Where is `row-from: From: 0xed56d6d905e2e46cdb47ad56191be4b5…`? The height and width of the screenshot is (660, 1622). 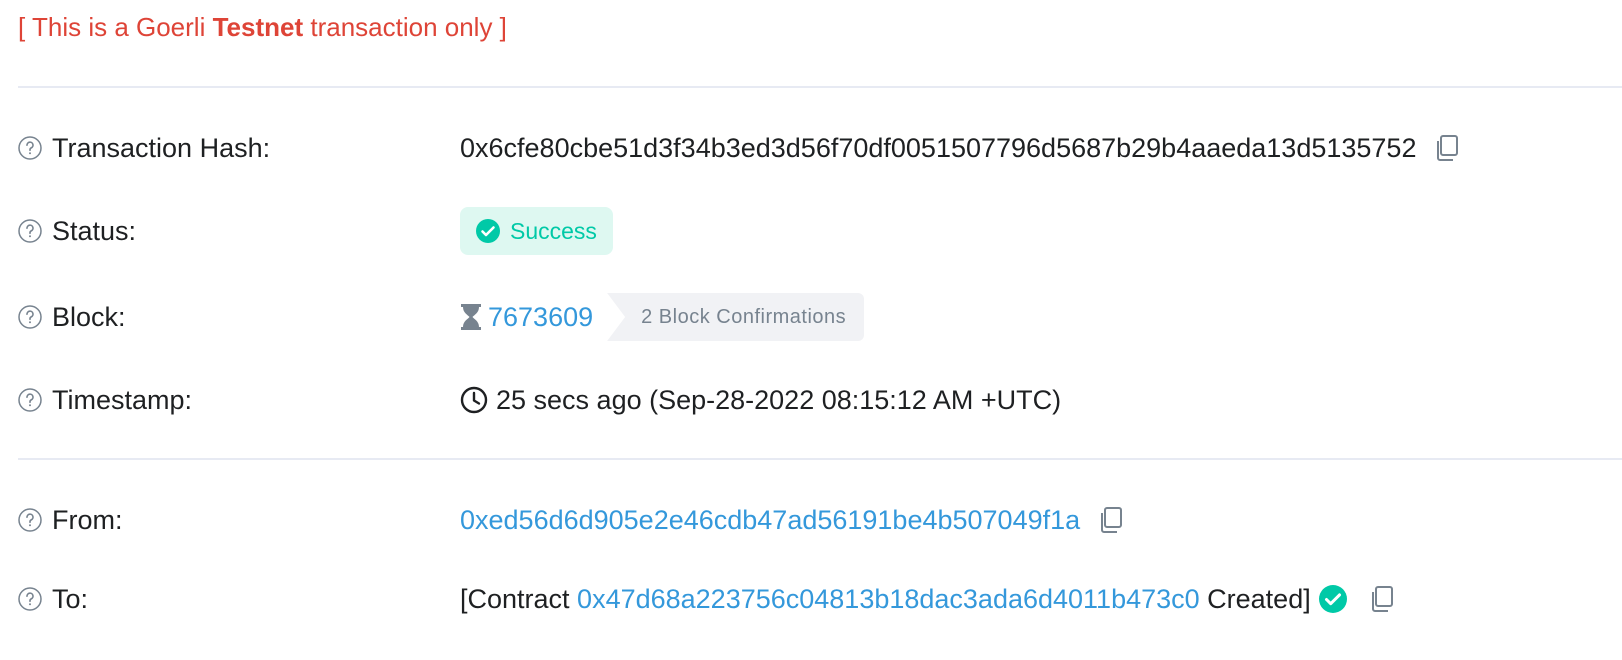 row-from: From: 0xed56d6d905e2e46cdb47ad56191be4b5… is located at coordinates (820, 520).